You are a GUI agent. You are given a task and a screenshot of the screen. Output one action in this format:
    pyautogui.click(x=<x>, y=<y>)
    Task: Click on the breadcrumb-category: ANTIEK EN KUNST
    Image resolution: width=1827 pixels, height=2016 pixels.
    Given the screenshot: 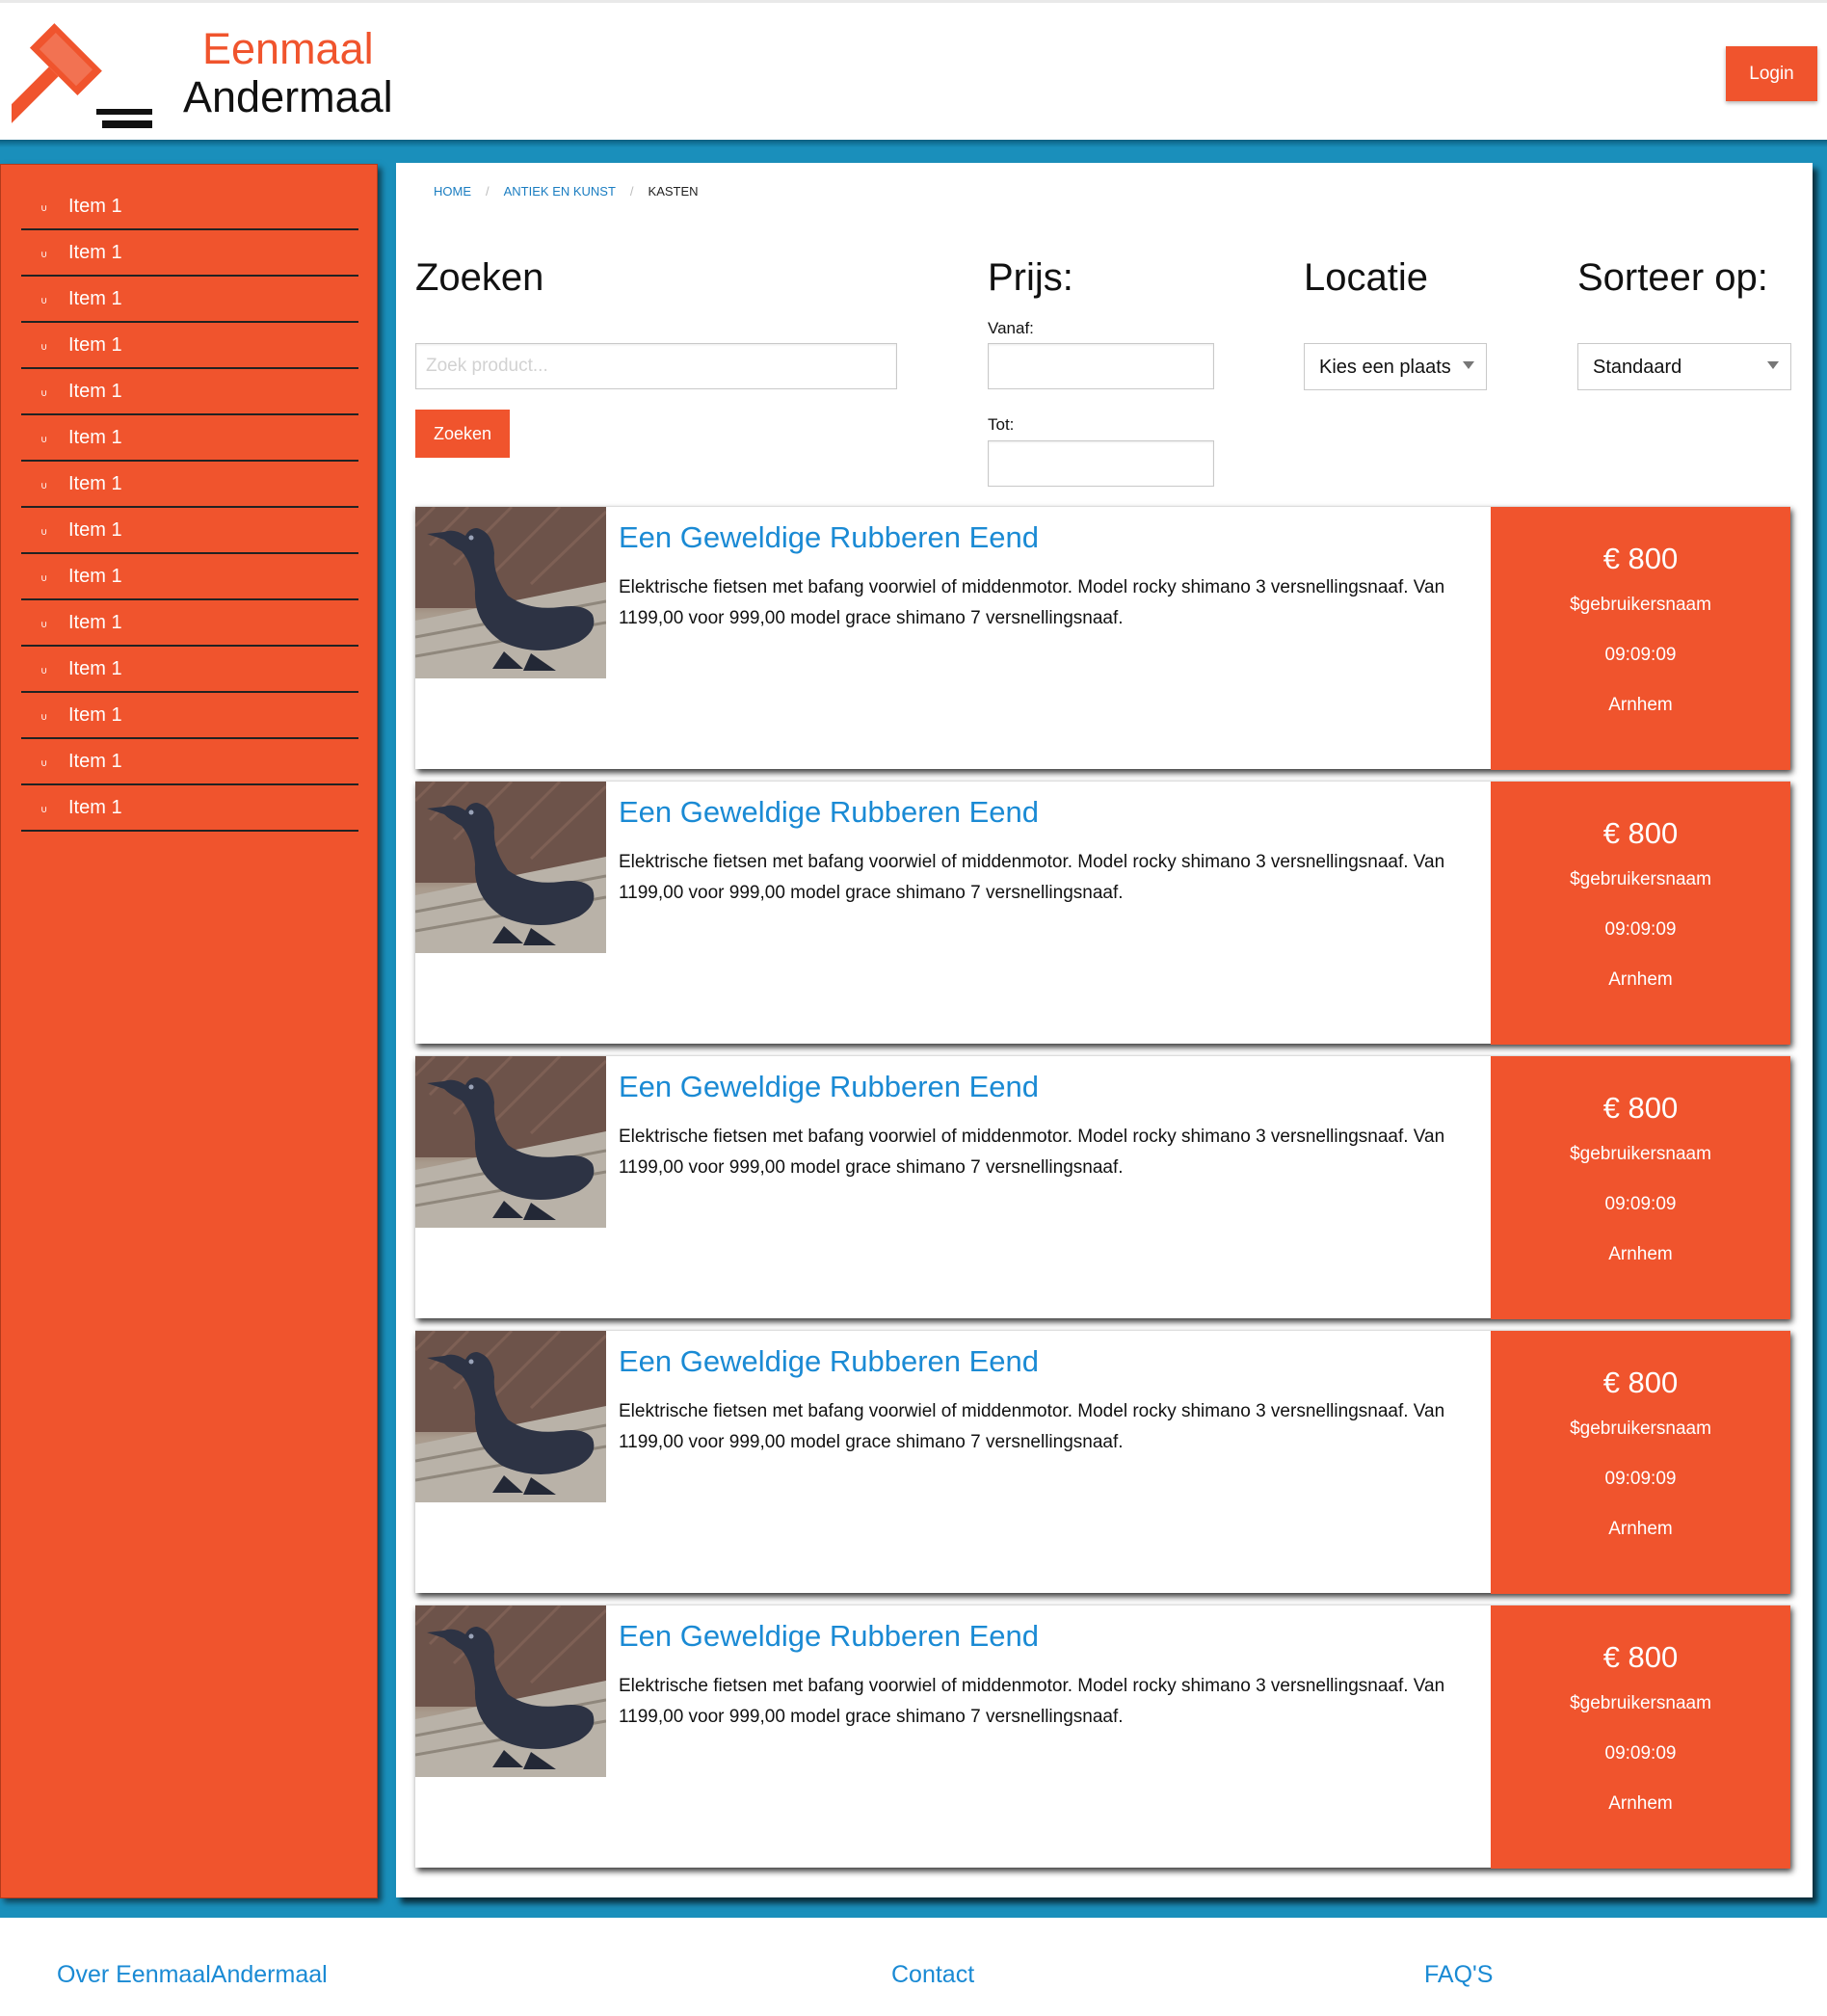 What is the action you would take?
    pyautogui.click(x=560, y=192)
    